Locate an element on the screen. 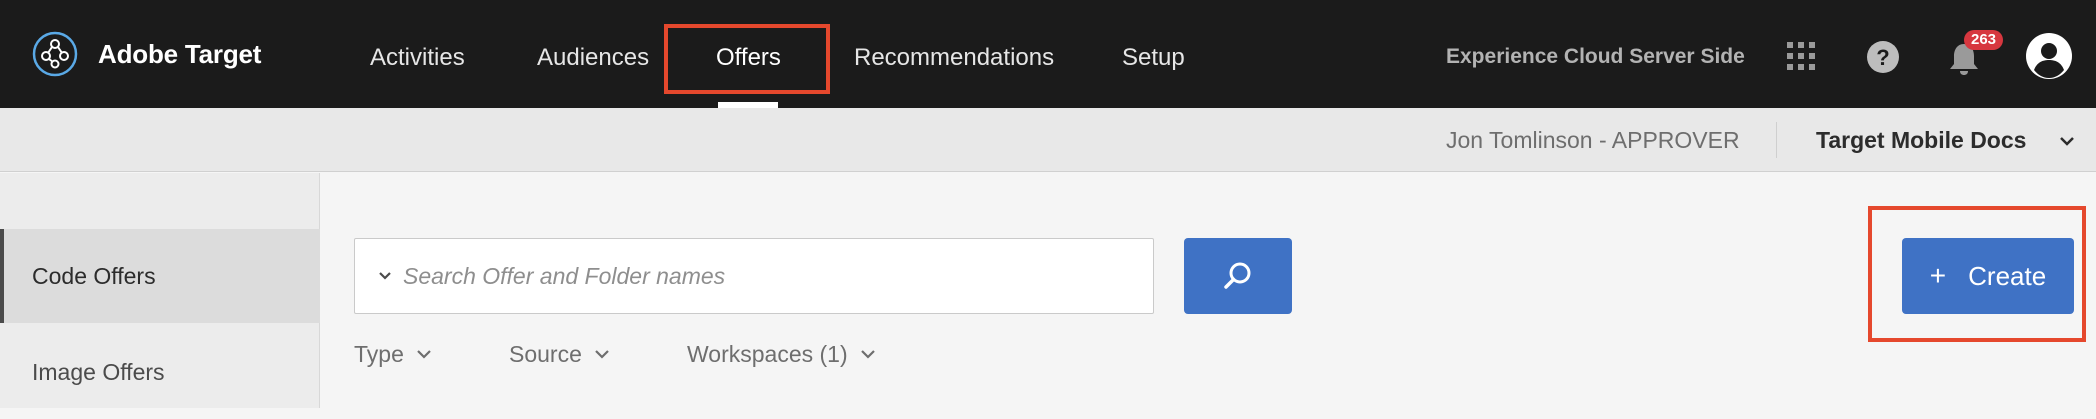  search-button is located at coordinates (1238, 276).